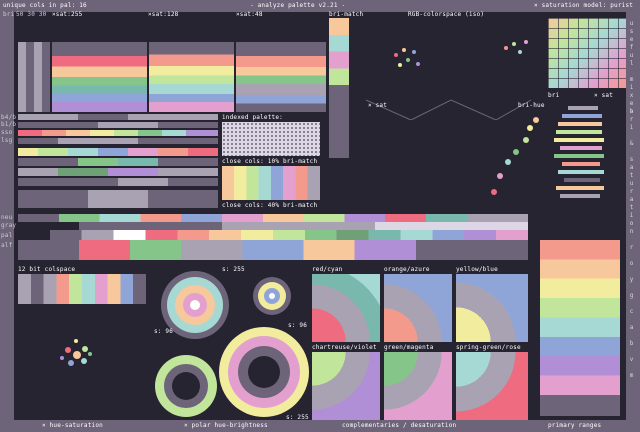  What do you see at coordinates (226, 425) in the screenshot?
I see `polar-footer: × polar hue-brightness` at bounding box center [226, 425].